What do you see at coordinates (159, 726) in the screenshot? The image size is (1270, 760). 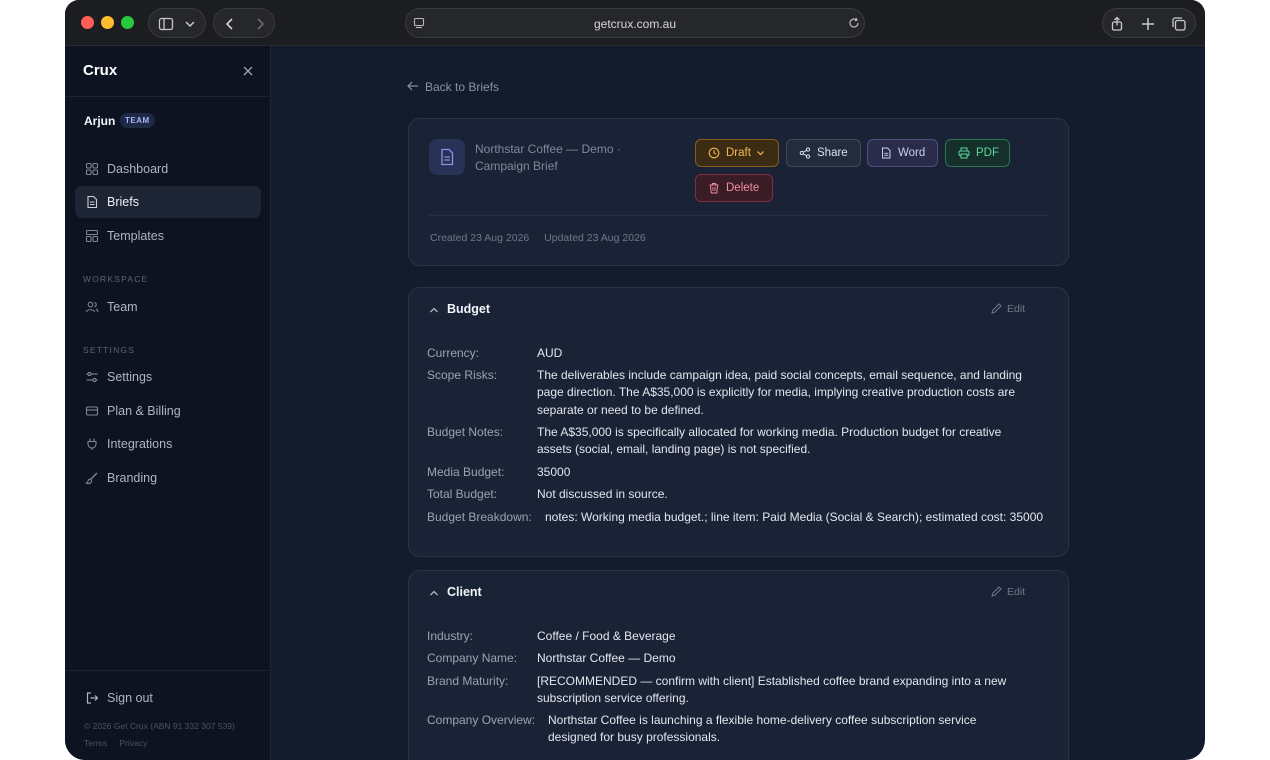 I see `copyright-text: © 2026 Get Crux (ABN 91 332 307 539)` at bounding box center [159, 726].